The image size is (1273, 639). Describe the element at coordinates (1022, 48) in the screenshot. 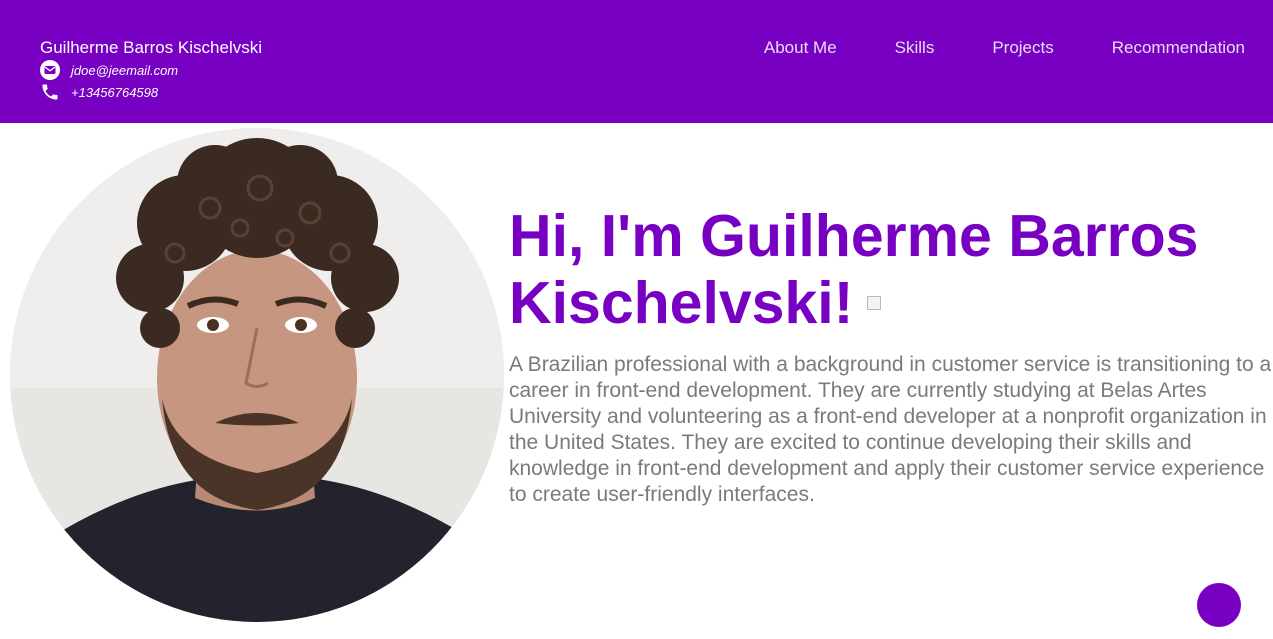

I see `nav-projects: Projects` at that location.